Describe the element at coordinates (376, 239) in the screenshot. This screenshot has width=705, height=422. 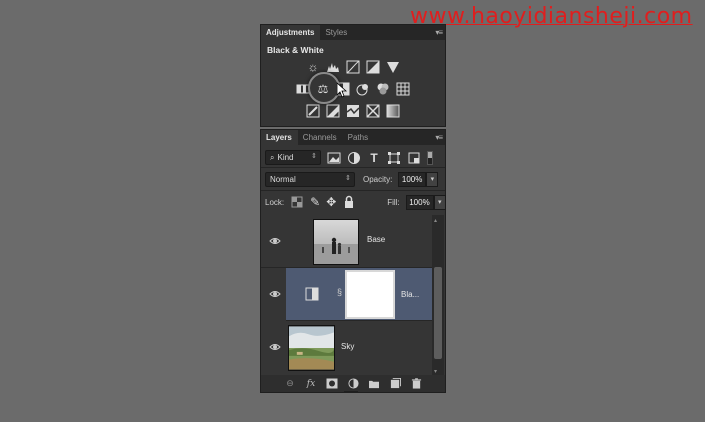
I see `layer-name-base: Base` at that location.